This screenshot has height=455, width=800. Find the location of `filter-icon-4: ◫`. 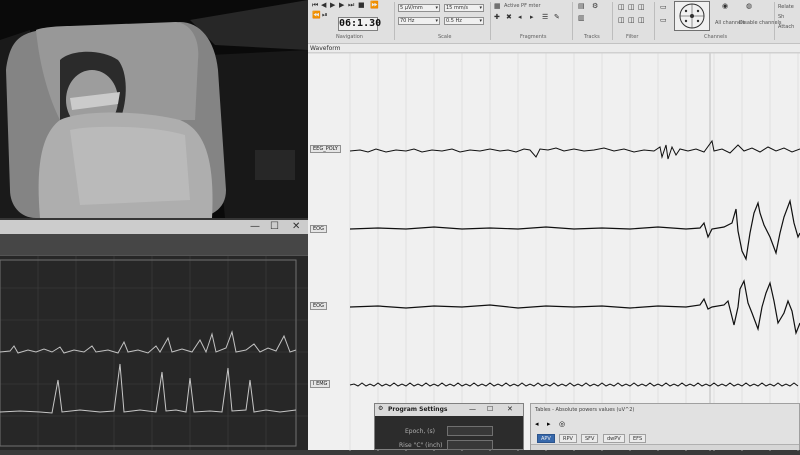

filter-icon-4: ◫ is located at coordinates (621, 20).